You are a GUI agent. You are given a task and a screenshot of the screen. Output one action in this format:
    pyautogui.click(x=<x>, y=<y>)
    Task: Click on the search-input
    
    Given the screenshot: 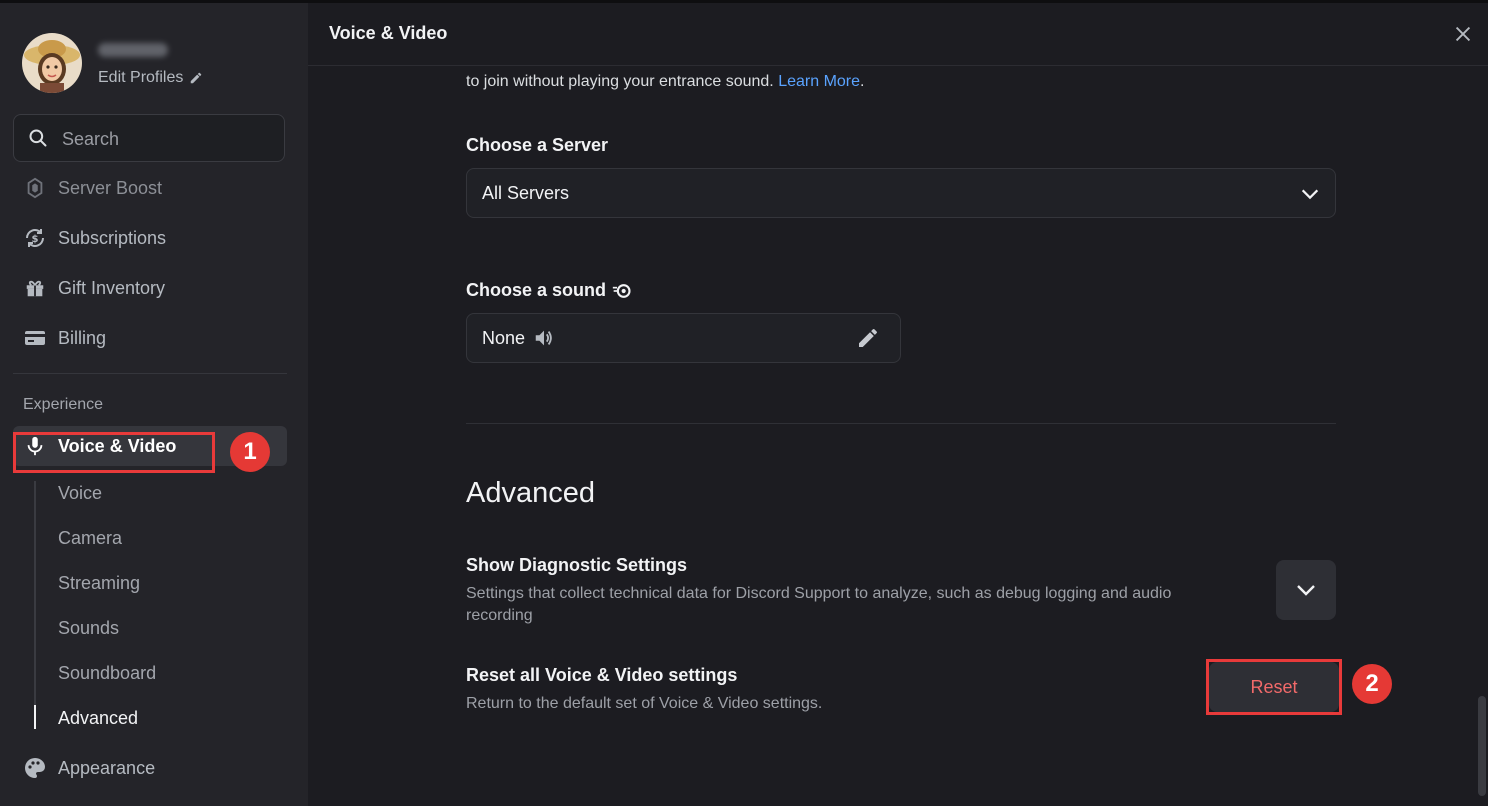 What is the action you would take?
    pyautogui.click(x=167, y=139)
    